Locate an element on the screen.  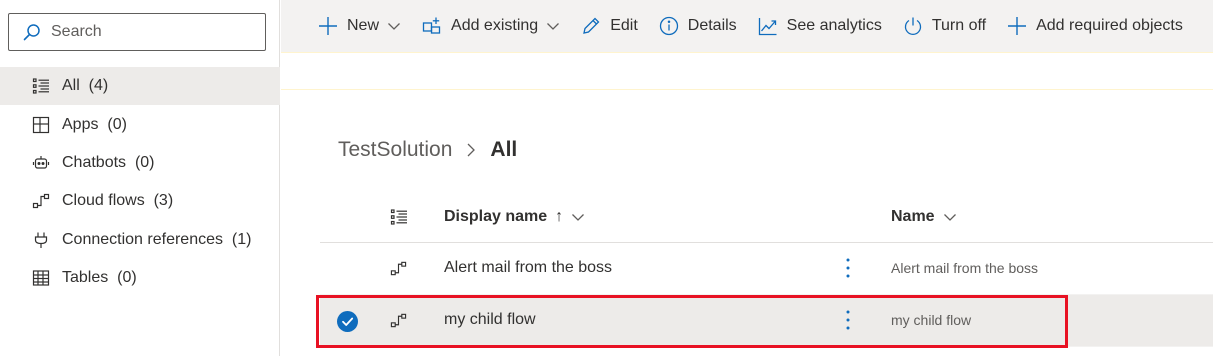
row-display-name: Alert mail from the boss is located at coordinates (528, 268).